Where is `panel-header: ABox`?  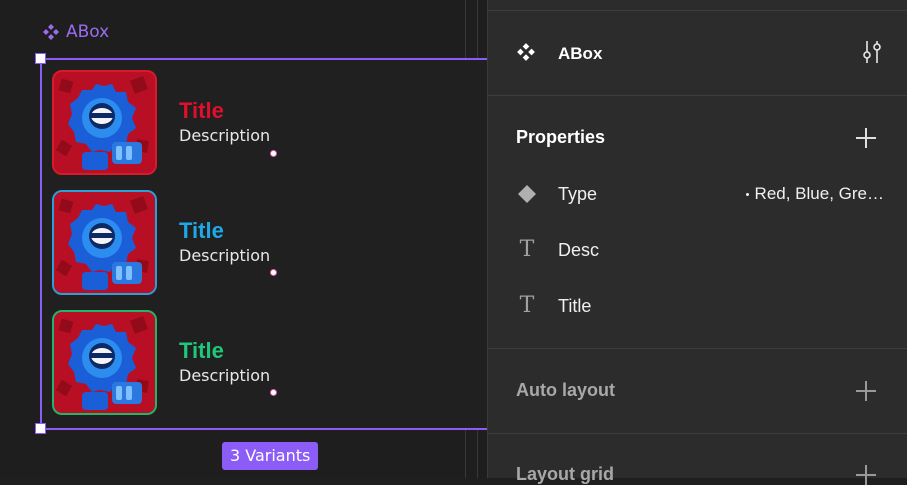
panel-header: ABox is located at coordinates (700, 54).